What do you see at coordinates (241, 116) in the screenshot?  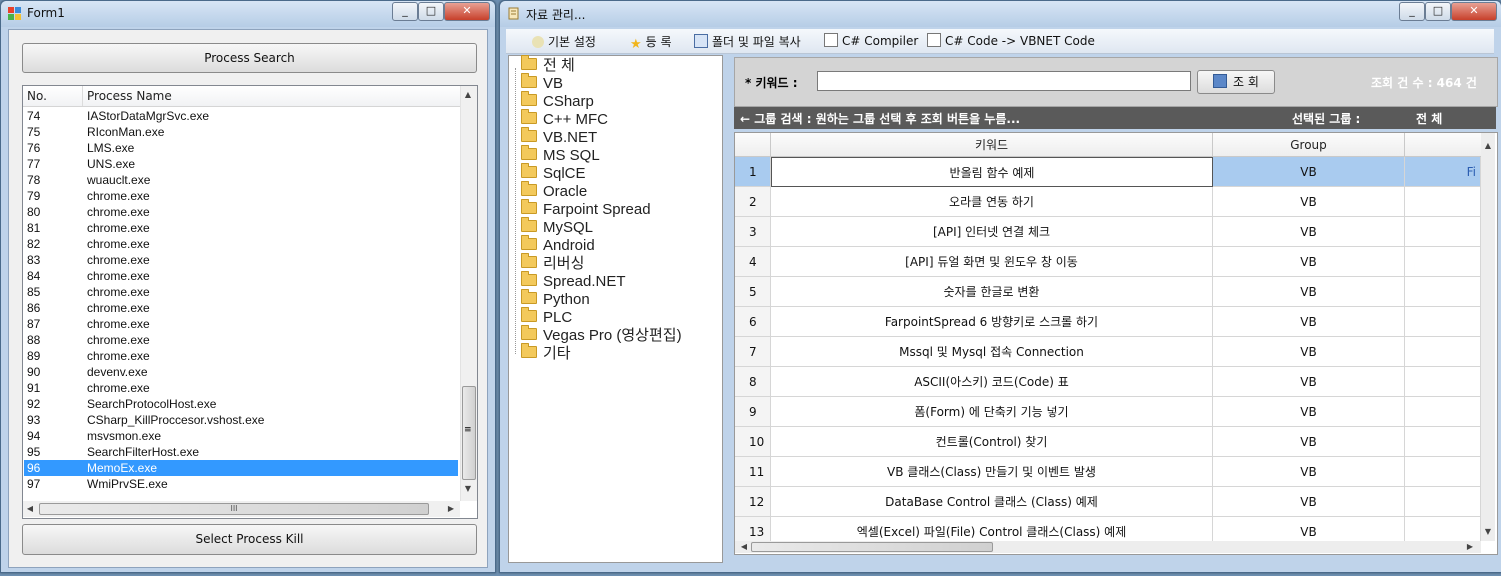 I see `process-row: 74 IAStorDataMgrSvc.exe` at bounding box center [241, 116].